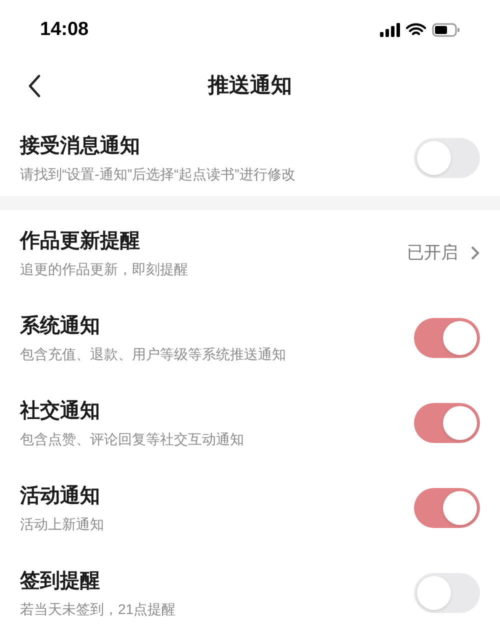 The width and height of the screenshot is (500, 635). I want to click on setting-title: 系统通知, so click(60, 326).